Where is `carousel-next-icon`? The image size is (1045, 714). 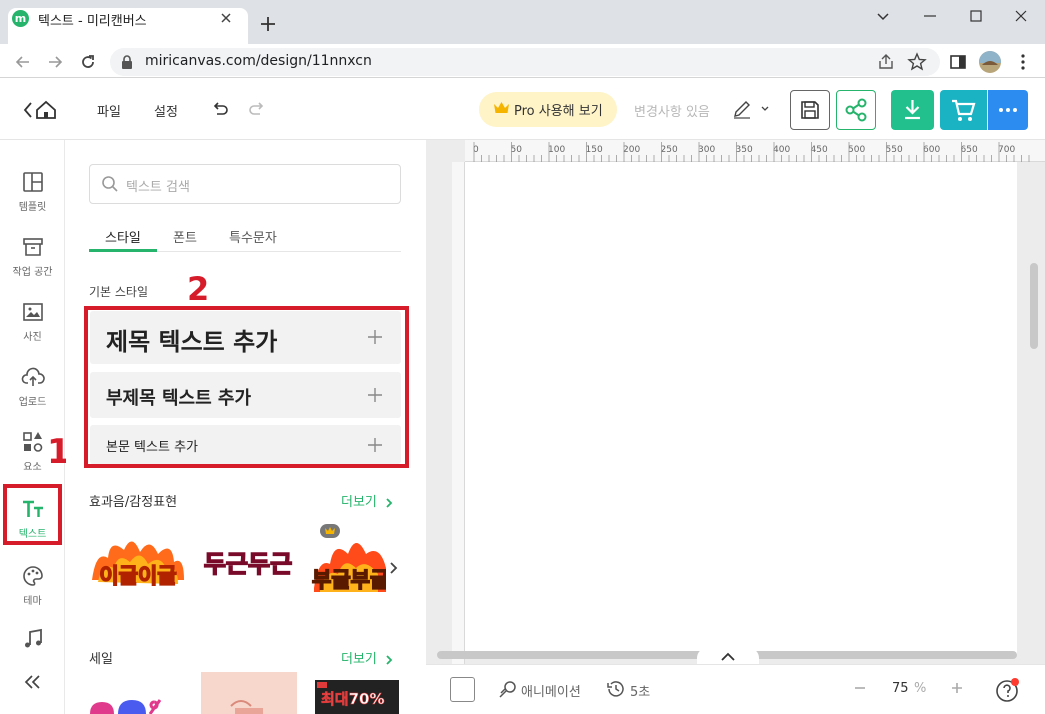 carousel-next-icon is located at coordinates (394, 568).